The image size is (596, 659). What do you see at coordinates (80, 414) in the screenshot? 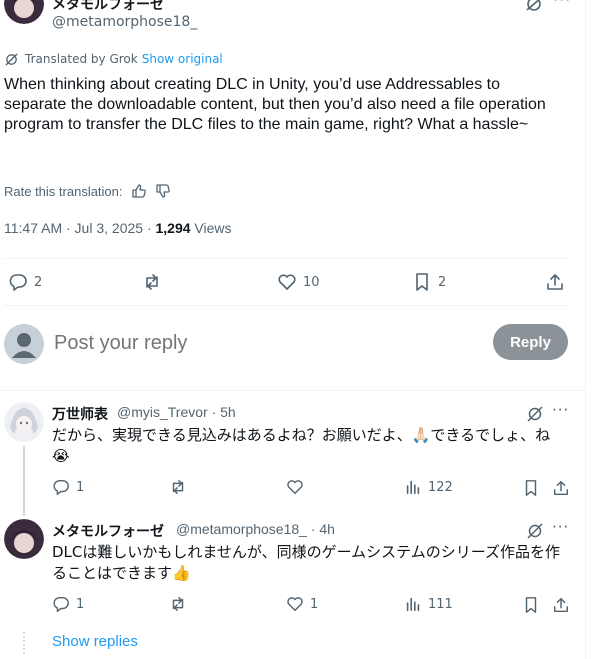
I see `reply-author-name: 万世师表` at bounding box center [80, 414].